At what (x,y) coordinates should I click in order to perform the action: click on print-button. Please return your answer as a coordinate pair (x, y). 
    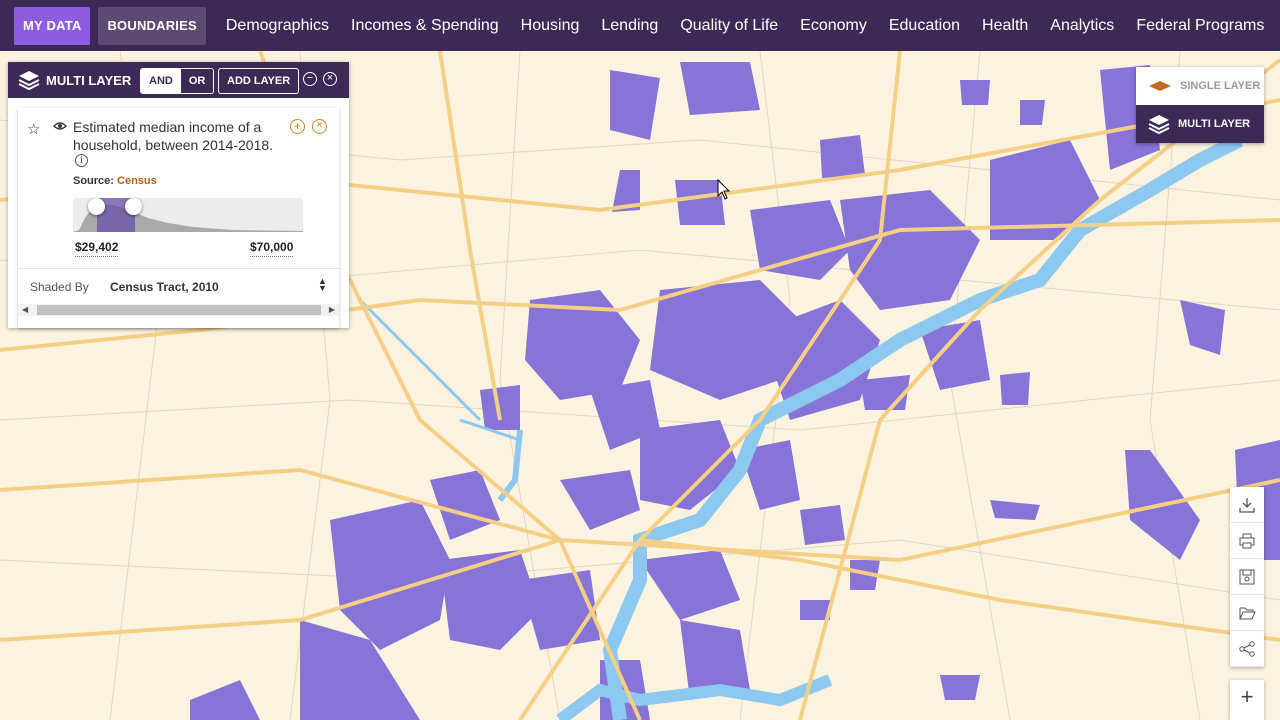
    Looking at the image, I should click on (1247, 541).